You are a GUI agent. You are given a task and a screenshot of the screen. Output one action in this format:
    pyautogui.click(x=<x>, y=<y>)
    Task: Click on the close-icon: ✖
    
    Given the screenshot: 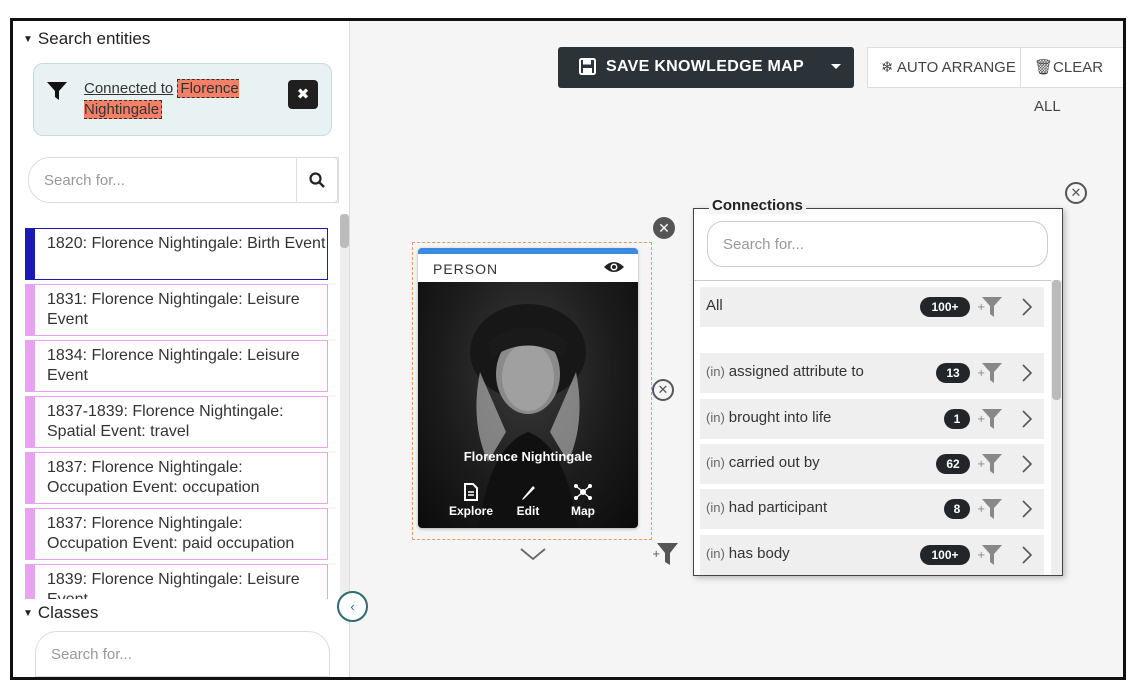 What is the action you would take?
    pyautogui.click(x=303, y=94)
    